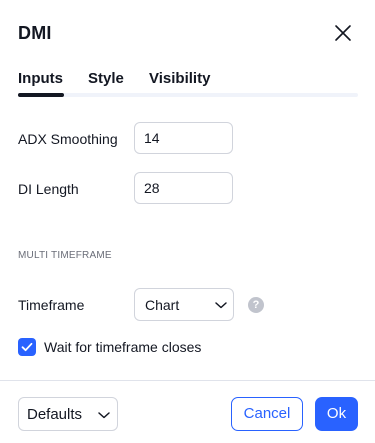 Image resolution: width=375 pixels, height=443 pixels. I want to click on defaults-dropdown-button: Defaults, so click(68, 414).